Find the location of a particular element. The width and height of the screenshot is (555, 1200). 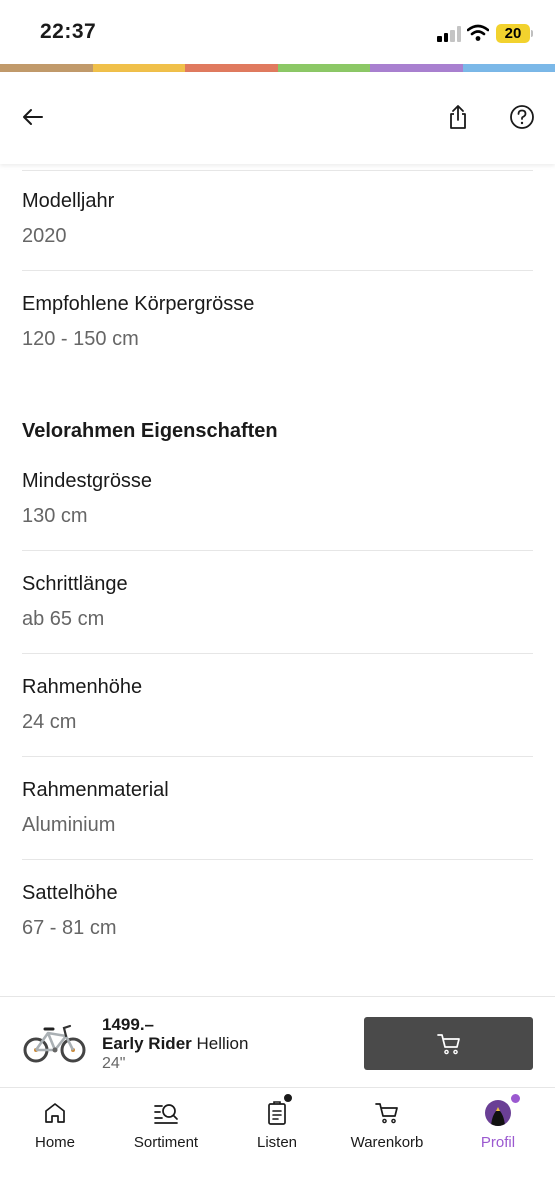

spec-value: 130 cm is located at coordinates (55, 516).